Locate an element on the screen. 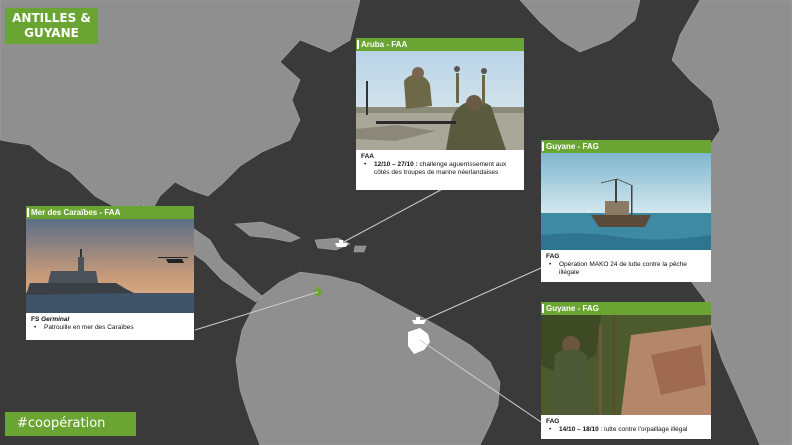 The image size is (792, 445). event-text: Patrouille en mer des Caraïbes is located at coordinates (89, 327).